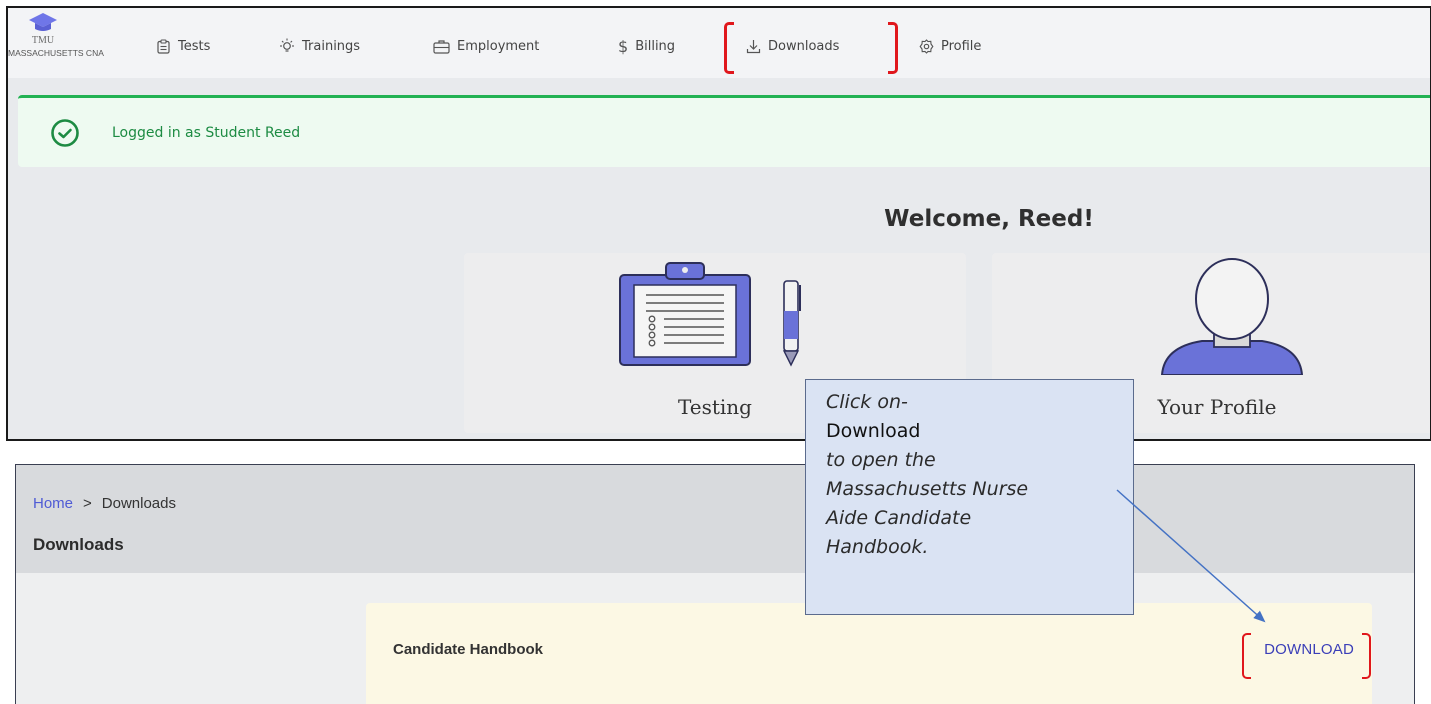  Describe the element at coordinates (881, 460) in the screenshot. I see `callout-line-3: to open the` at that location.